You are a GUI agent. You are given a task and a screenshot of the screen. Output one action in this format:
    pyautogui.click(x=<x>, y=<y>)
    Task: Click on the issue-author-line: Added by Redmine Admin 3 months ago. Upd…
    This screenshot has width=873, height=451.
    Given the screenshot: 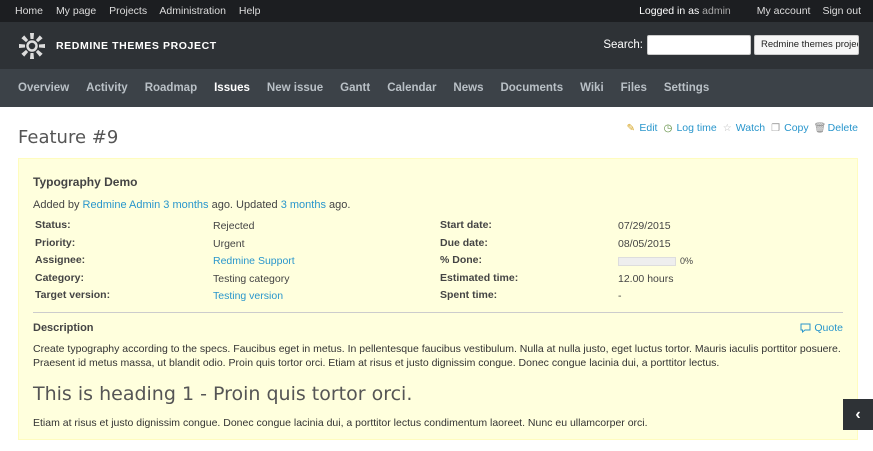 What is the action you would take?
    pyautogui.click(x=438, y=205)
    